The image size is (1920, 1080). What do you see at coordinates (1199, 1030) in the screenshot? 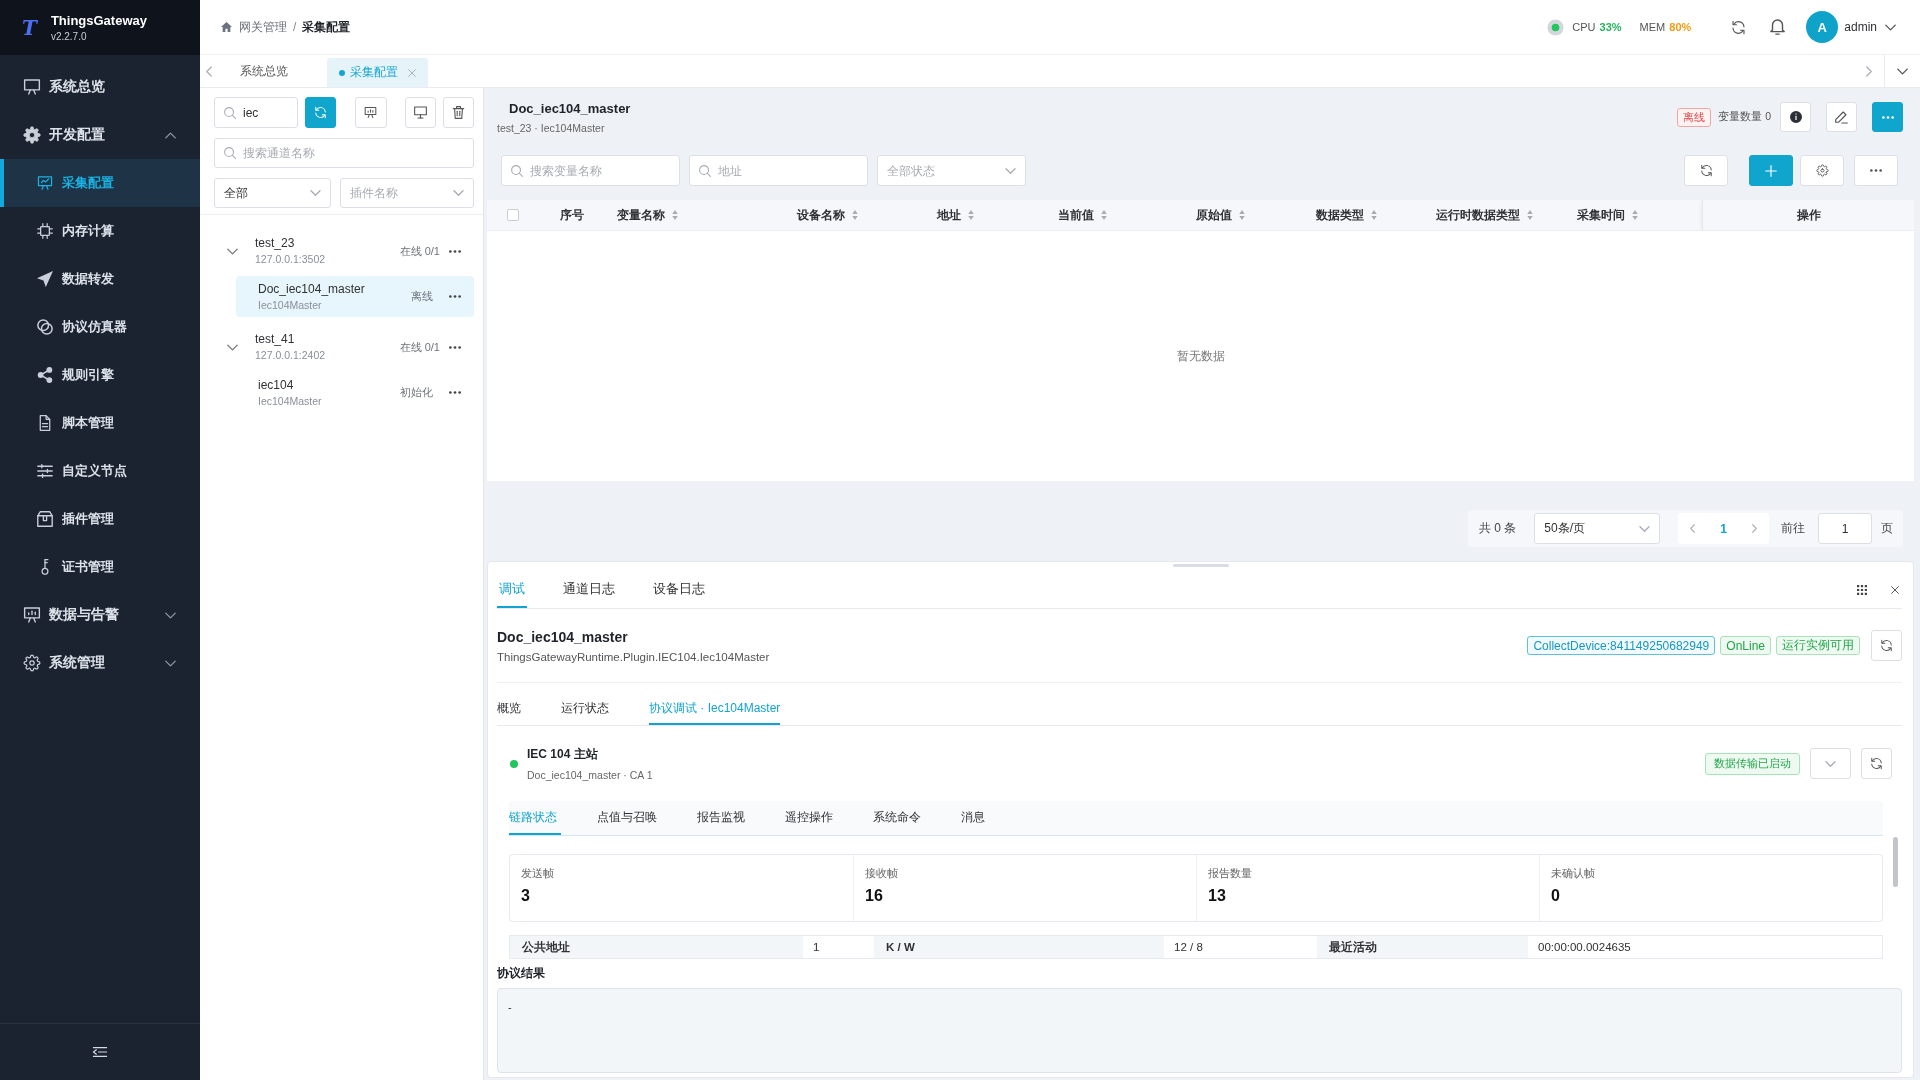
I see `result-output: -` at bounding box center [1199, 1030].